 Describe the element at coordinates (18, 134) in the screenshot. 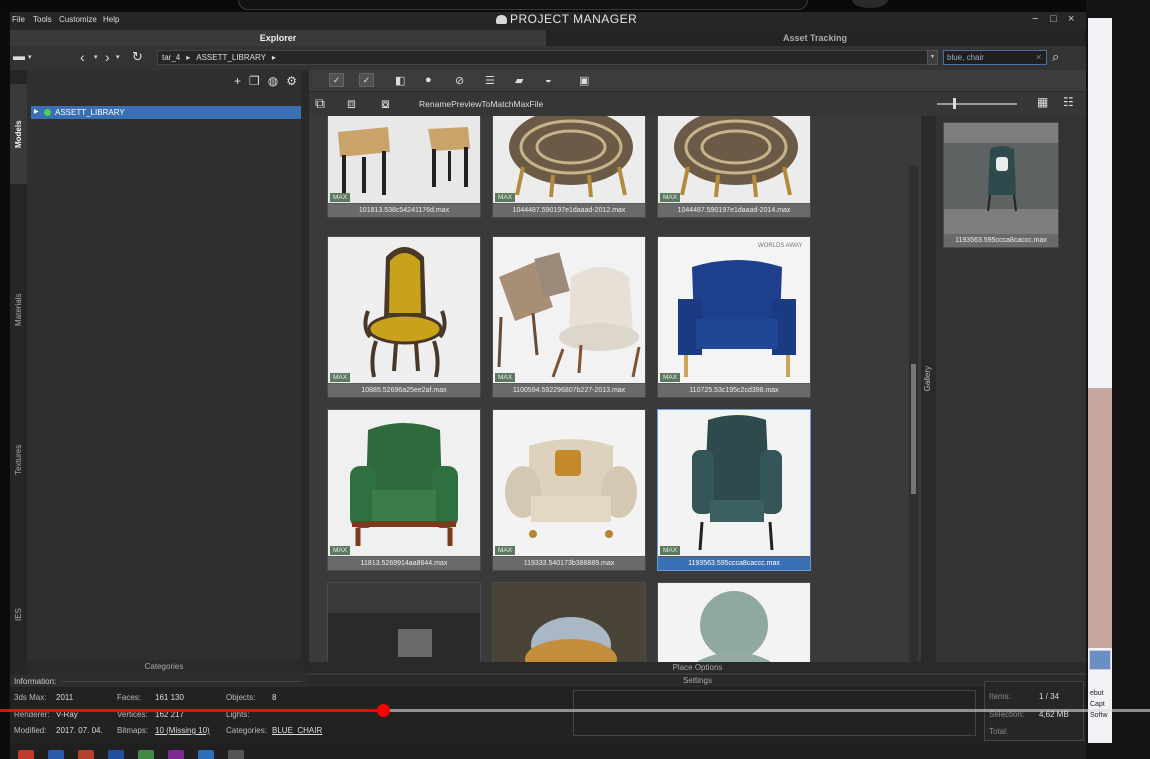

I see `tab-models: Models` at that location.